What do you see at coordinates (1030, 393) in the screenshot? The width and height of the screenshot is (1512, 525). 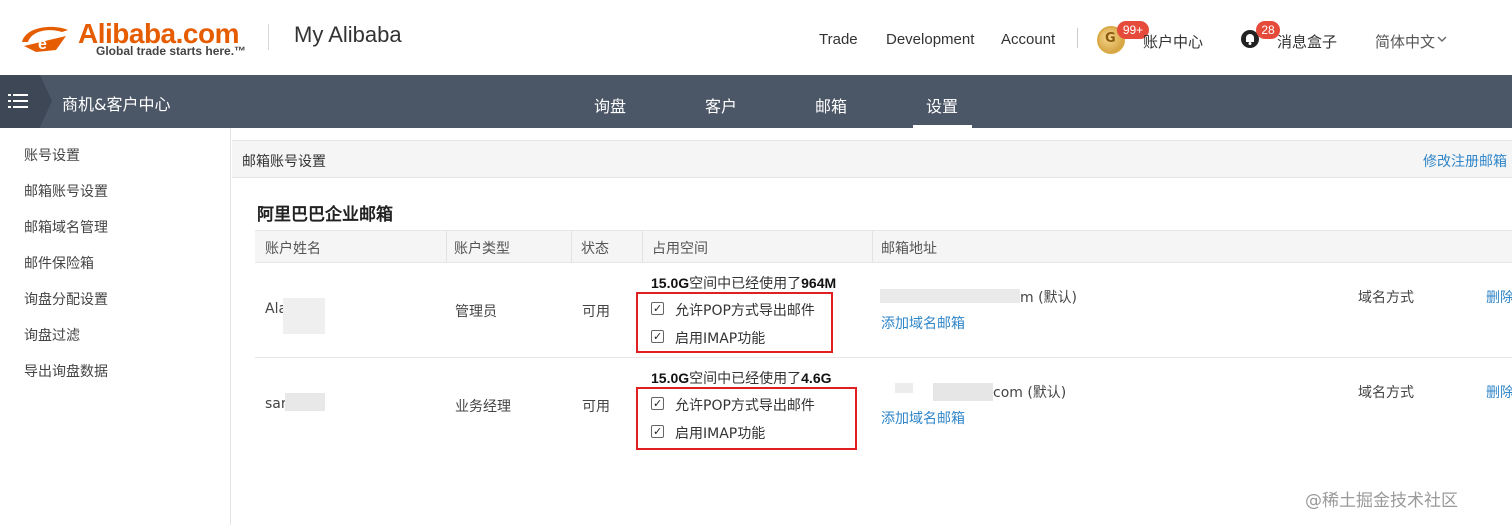 I see `email-address: com (默认)` at bounding box center [1030, 393].